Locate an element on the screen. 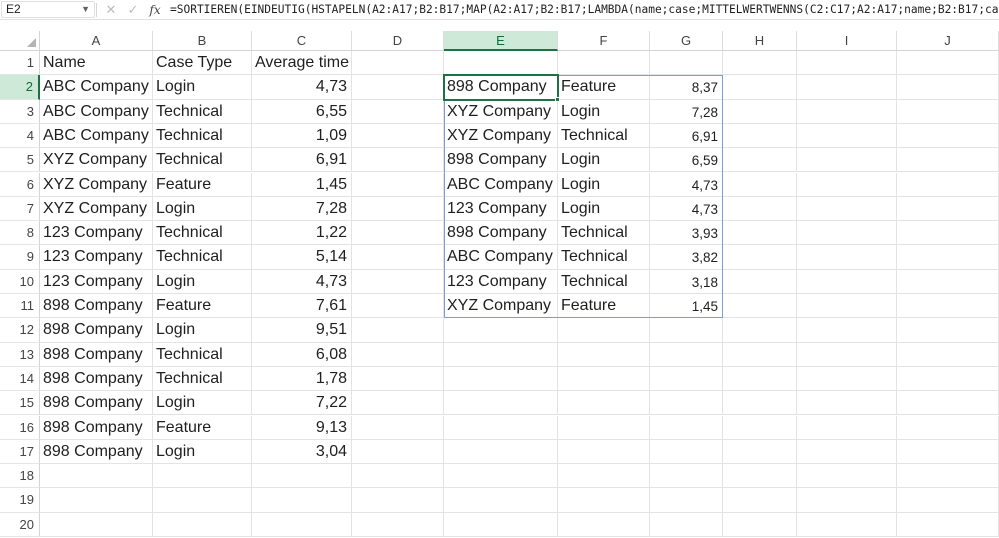  cell-j14 is located at coordinates (948, 379).